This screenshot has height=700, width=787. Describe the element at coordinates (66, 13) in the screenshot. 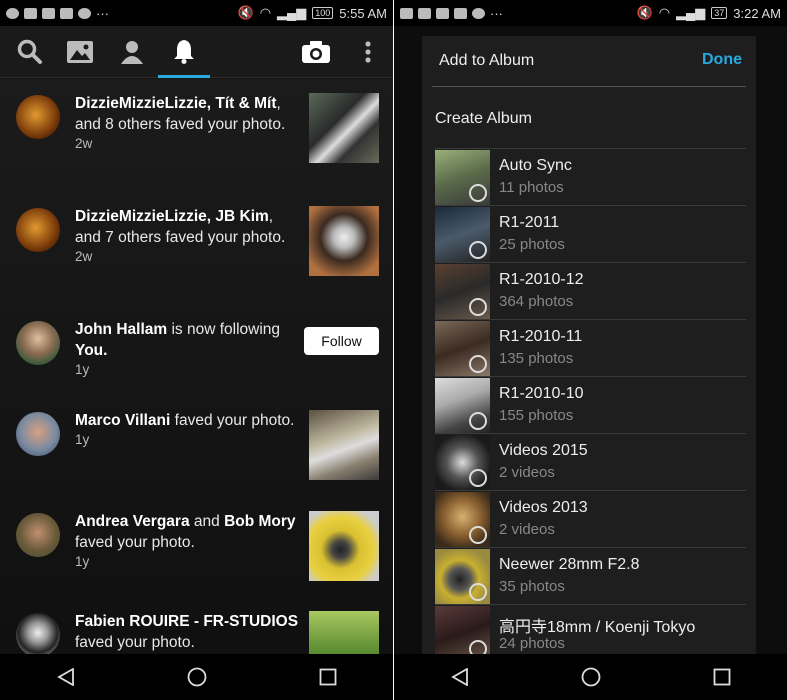

I see `hangouts-icon` at that location.